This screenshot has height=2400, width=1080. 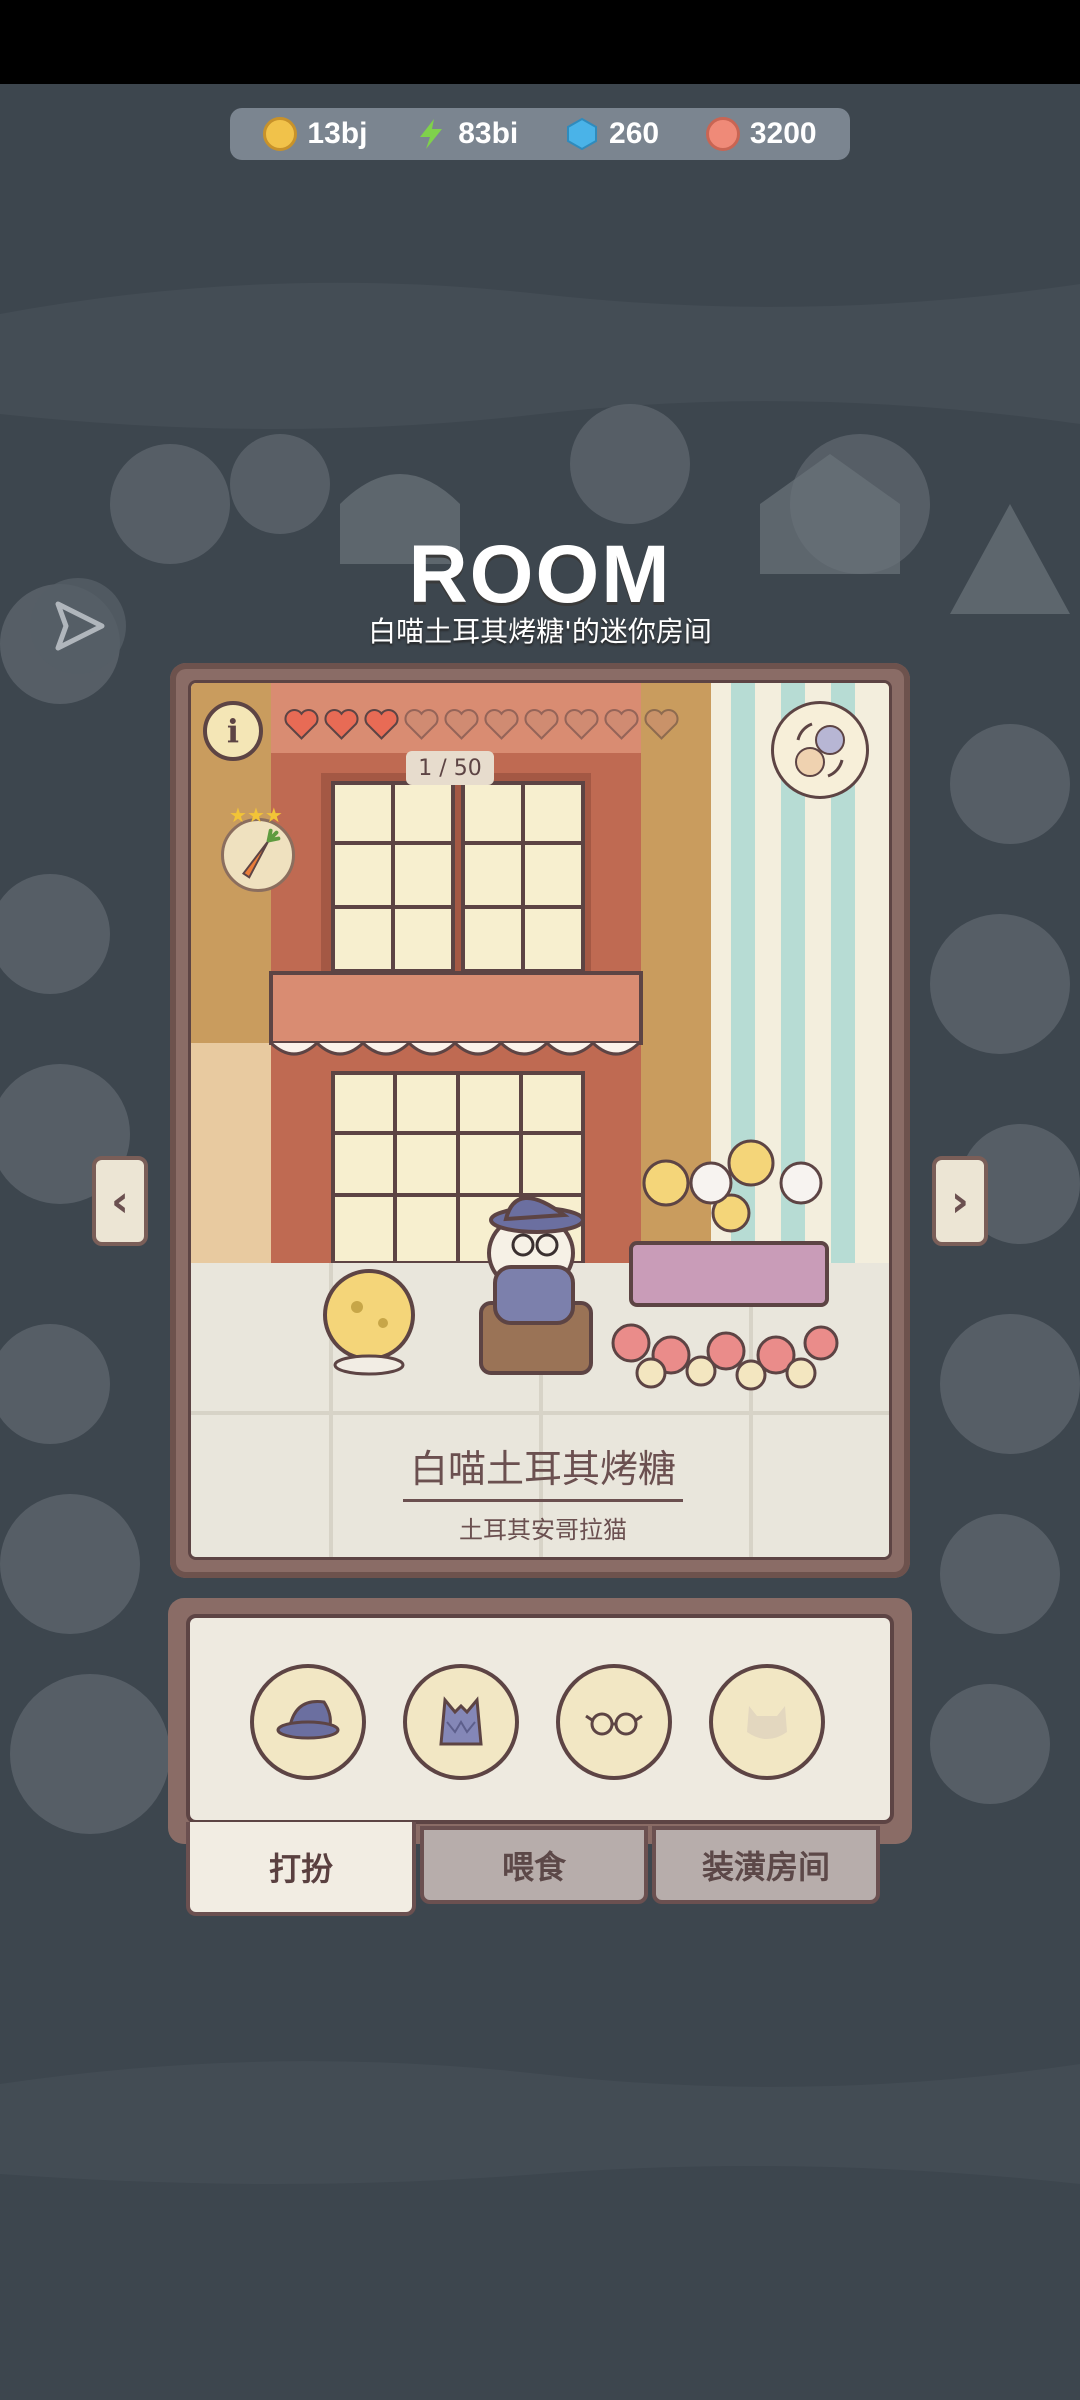 What do you see at coordinates (543, 1530) in the screenshot?
I see `cat-breed: 土耳其安哥拉猫` at bounding box center [543, 1530].